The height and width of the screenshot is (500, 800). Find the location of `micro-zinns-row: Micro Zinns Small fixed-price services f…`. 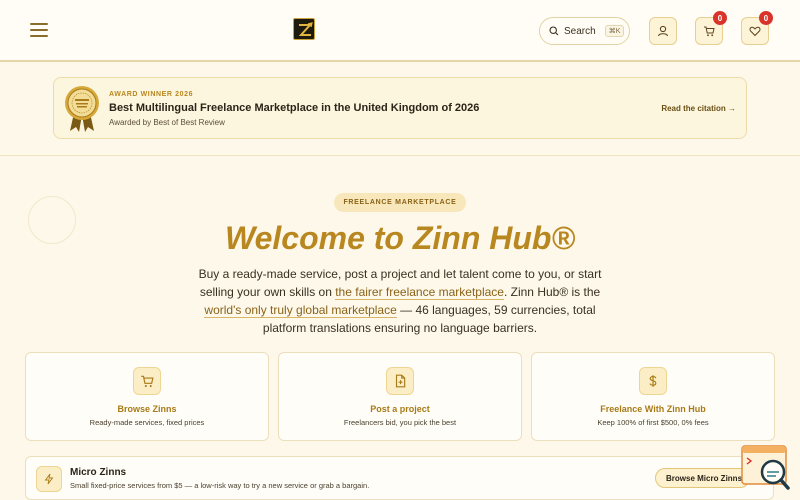

micro-zinns-row: Micro Zinns Small fixed-price services f… is located at coordinates (399, 478).